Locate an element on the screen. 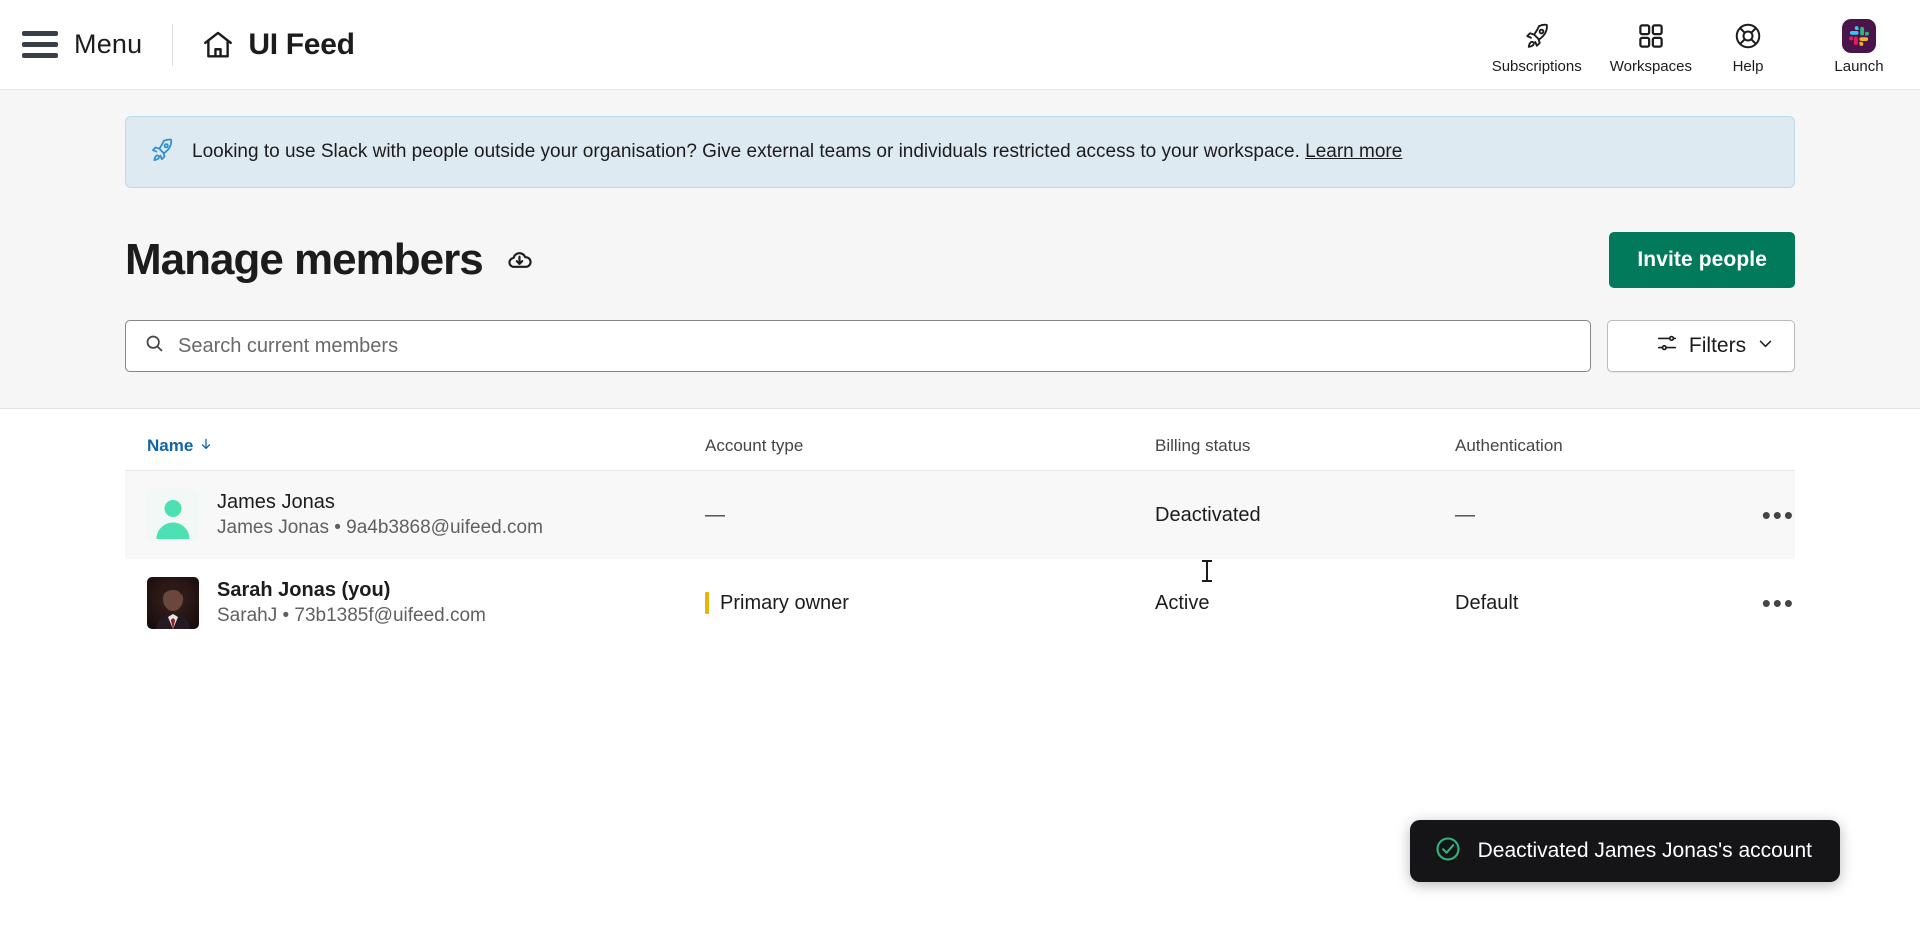 The width and height of the screenshot is (1920, 930). filters-button: Filters is located at coordinates (1701, 346).